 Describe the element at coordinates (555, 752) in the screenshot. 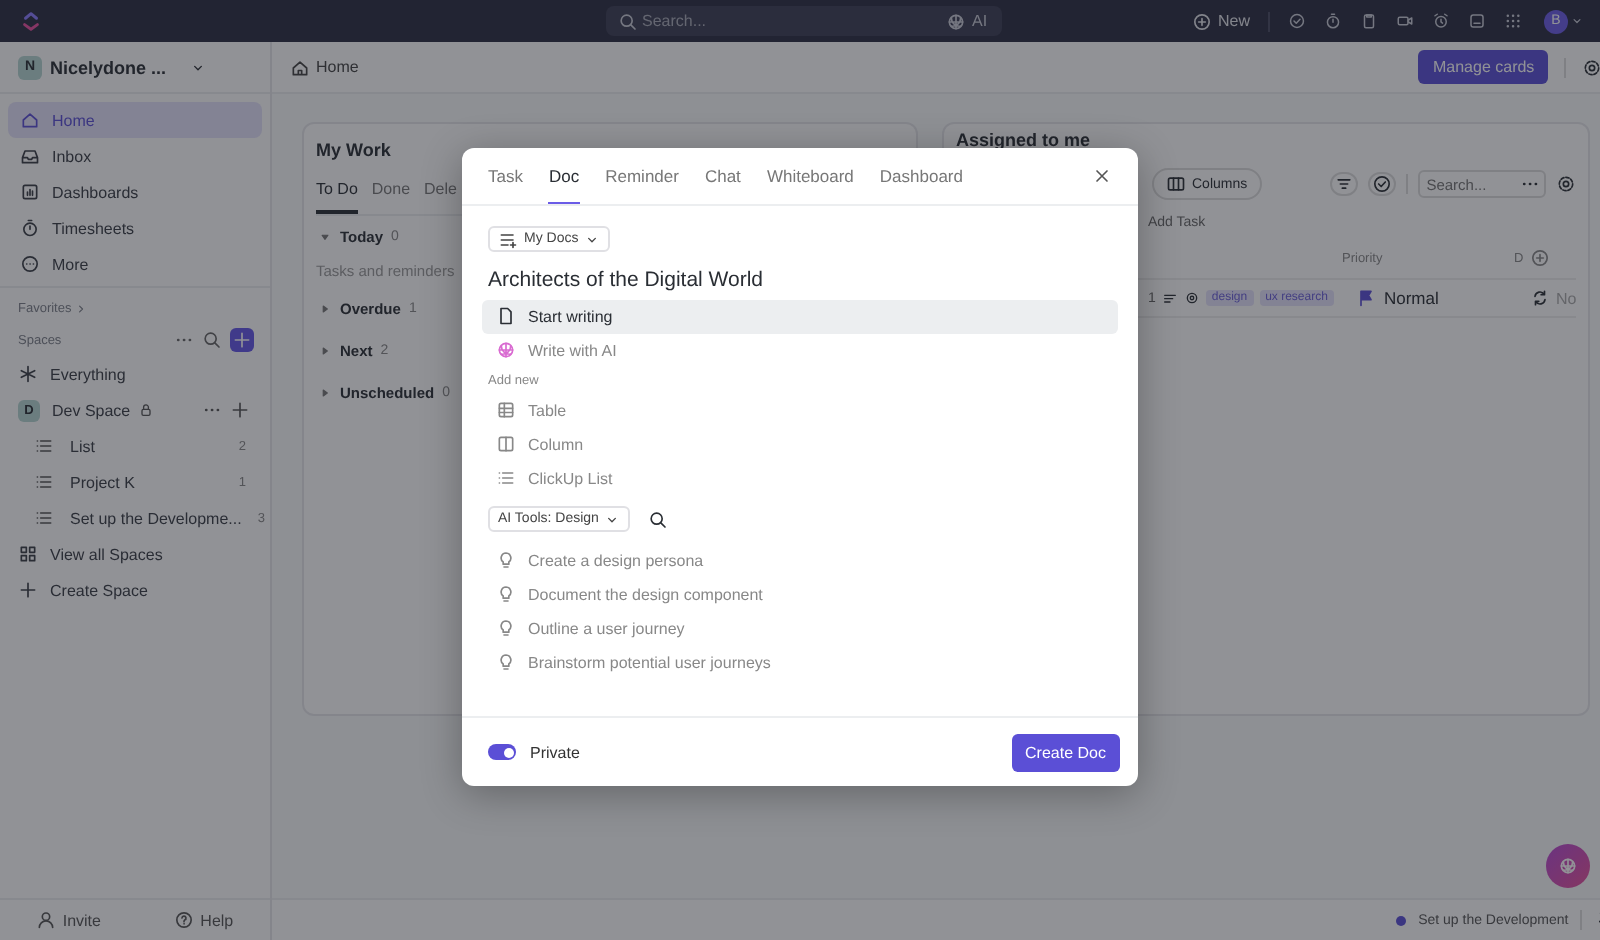

I see `toggle-label: Private` at that location.